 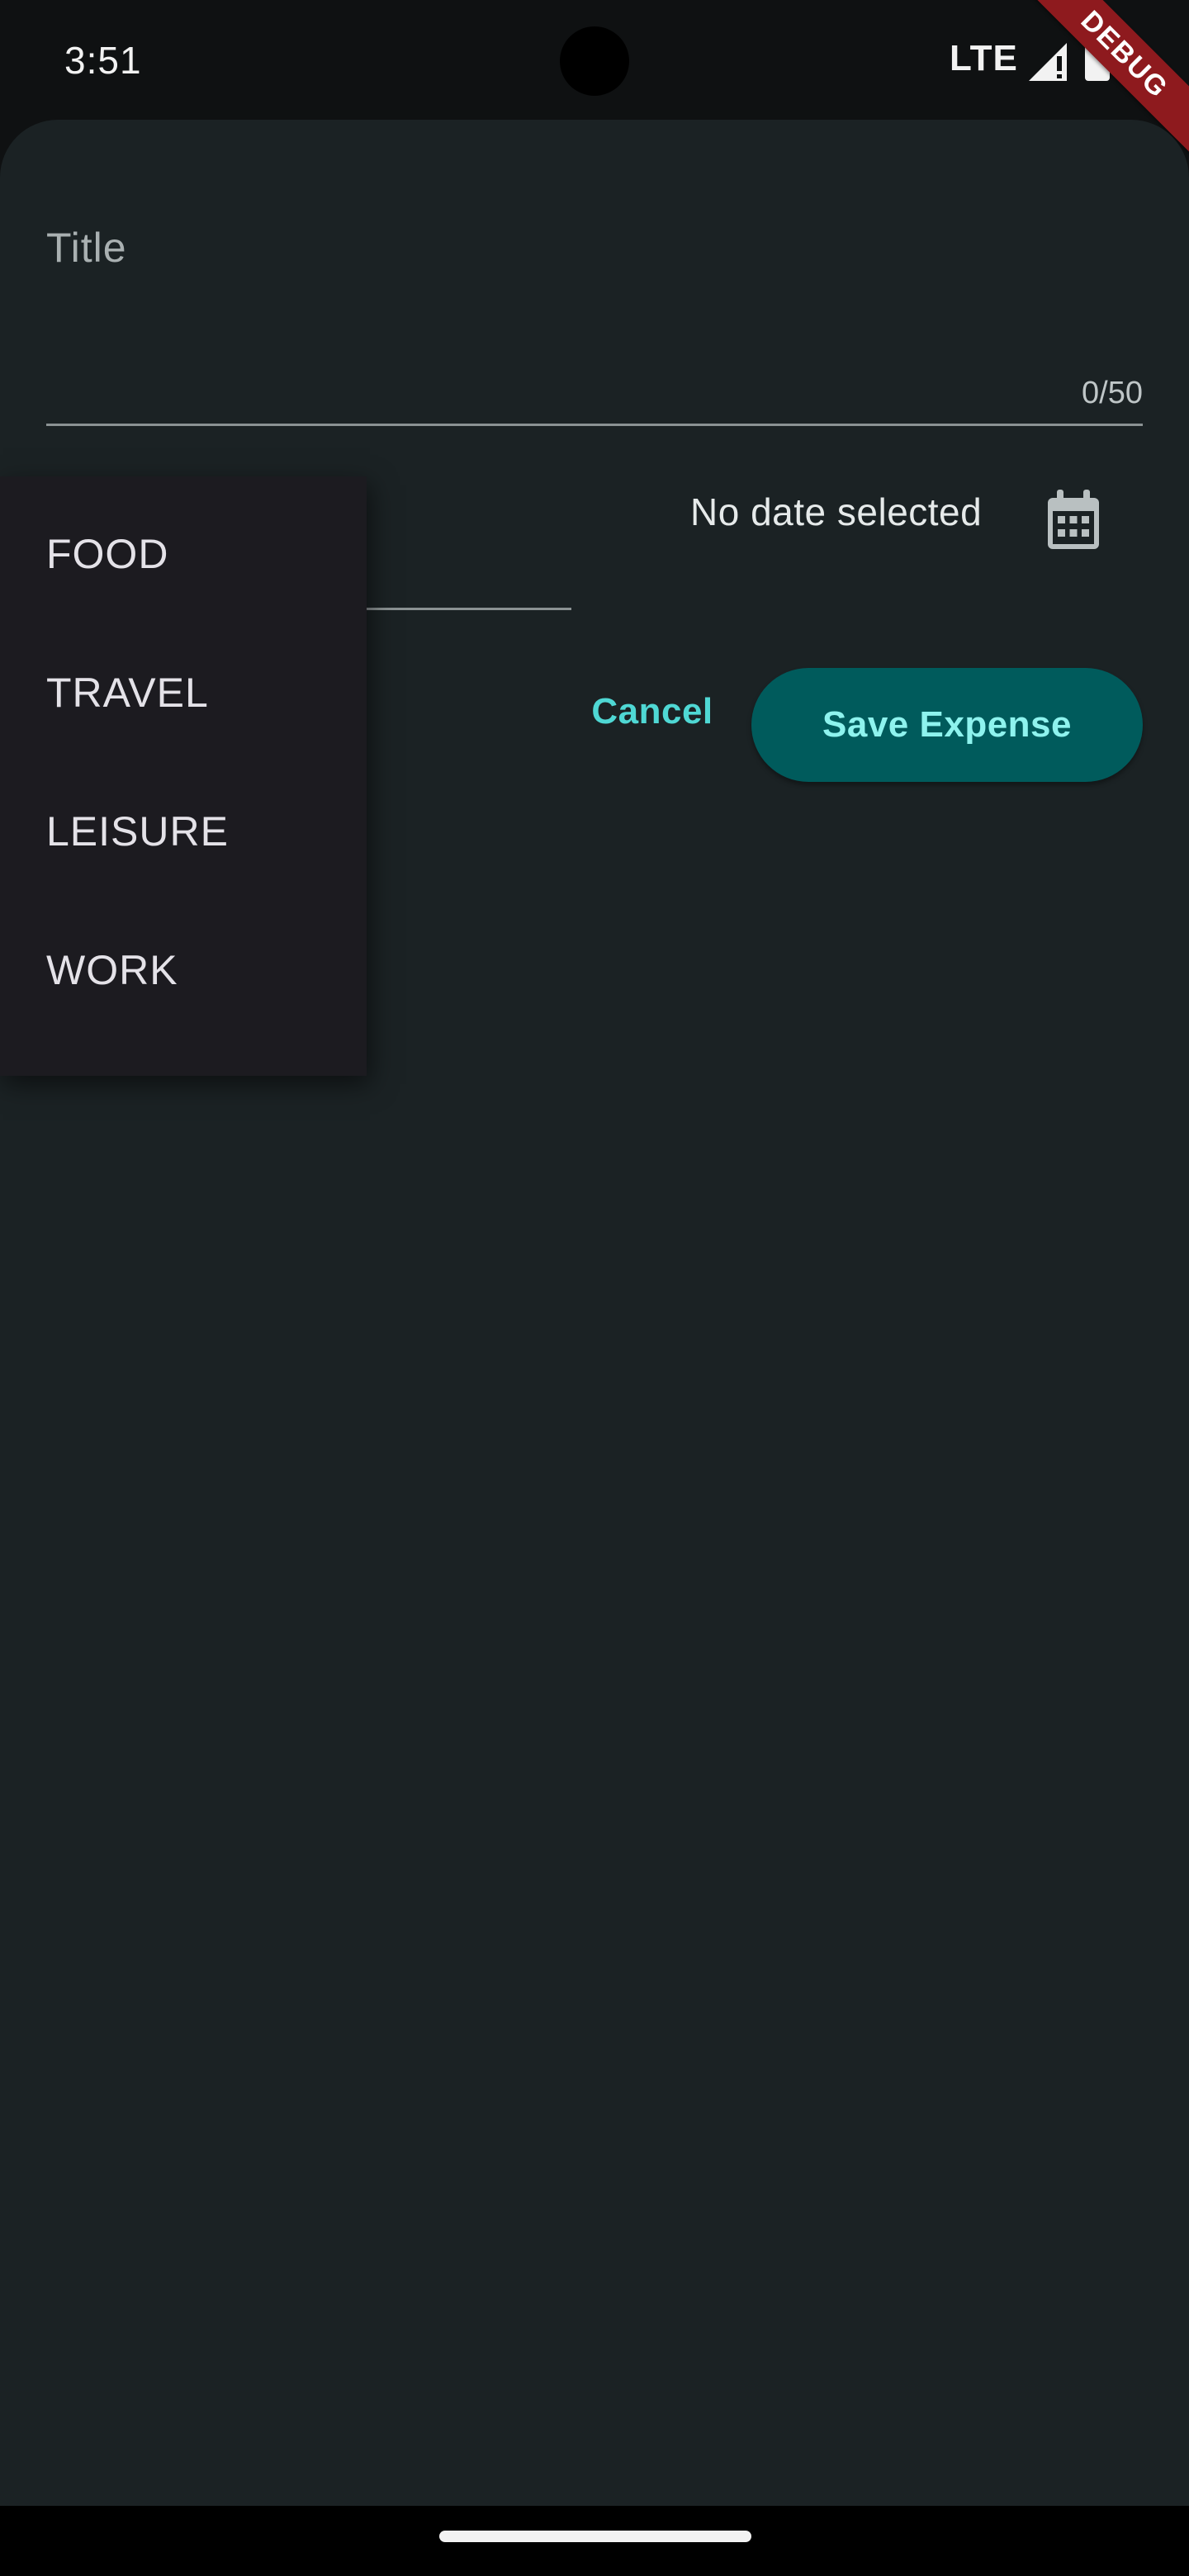 I want to click on title-field, so click(x=594, y=310).